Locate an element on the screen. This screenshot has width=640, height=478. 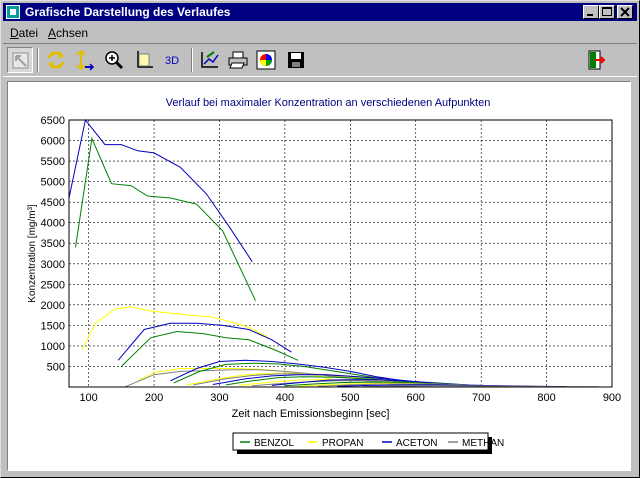
print-icon is located at coordinates (238, 60).